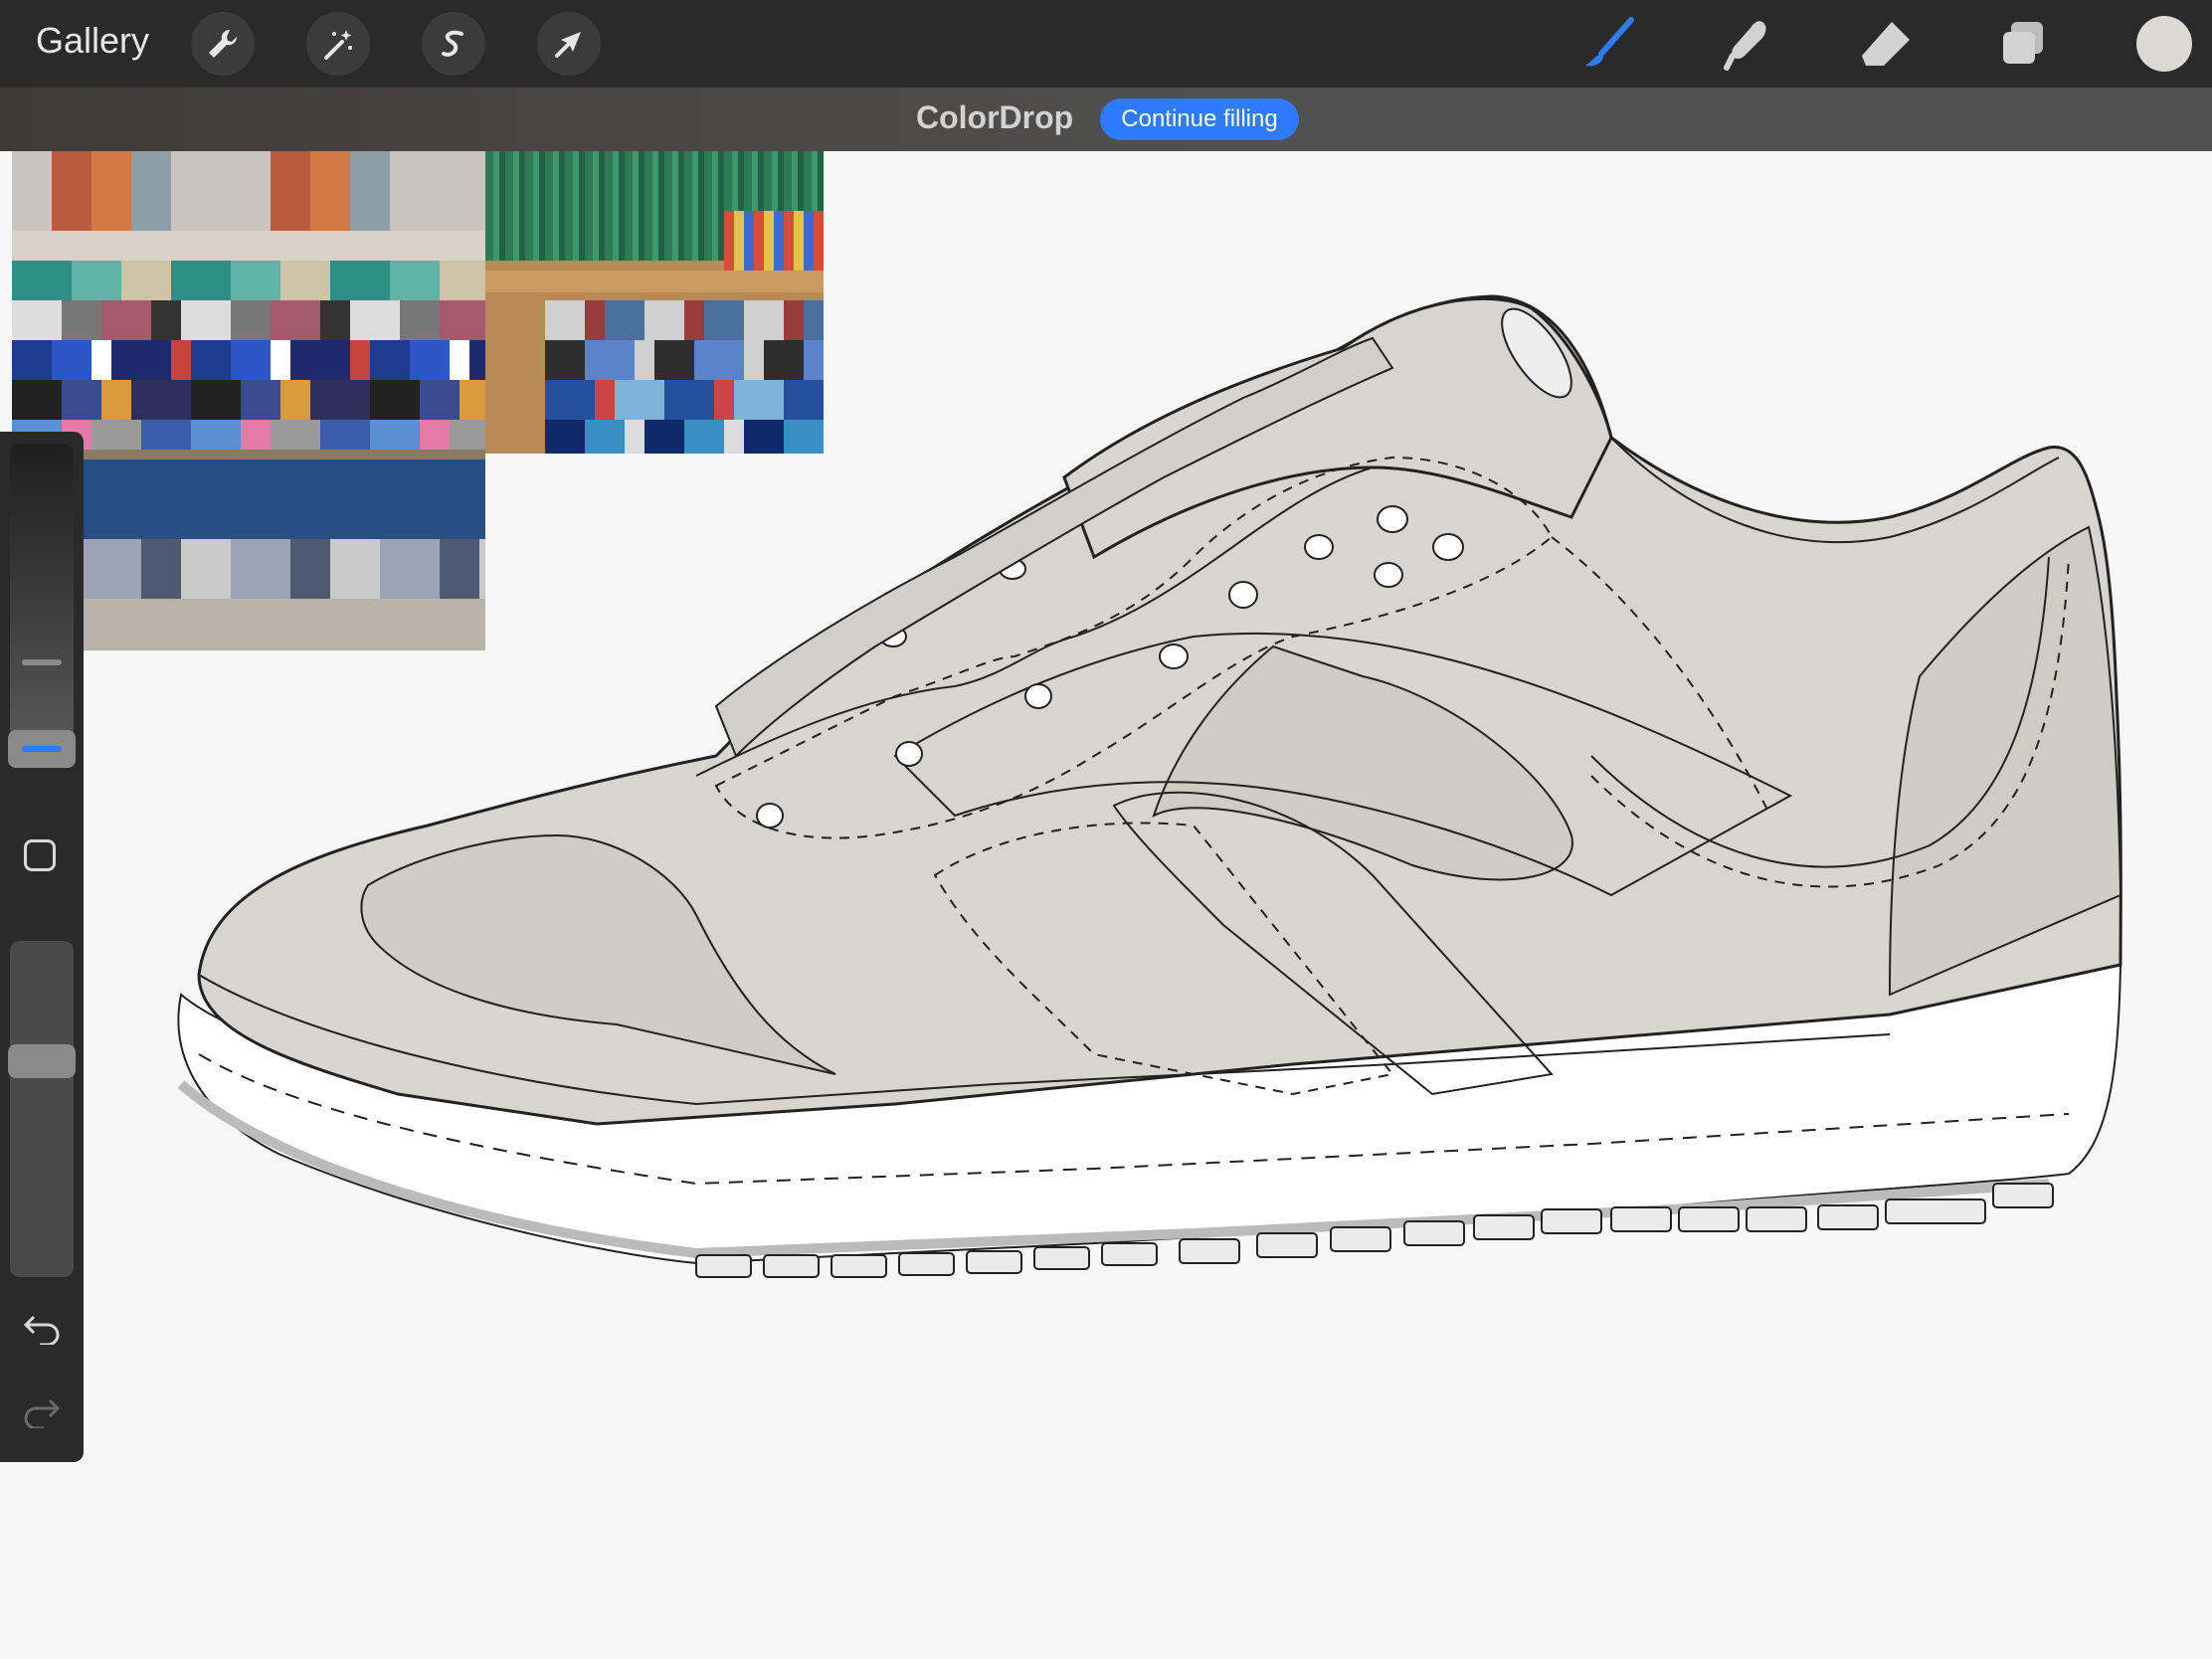 The height and width of the screenshot is (1659, 2212). I want to click on color-swatch, so click(2164, 44).